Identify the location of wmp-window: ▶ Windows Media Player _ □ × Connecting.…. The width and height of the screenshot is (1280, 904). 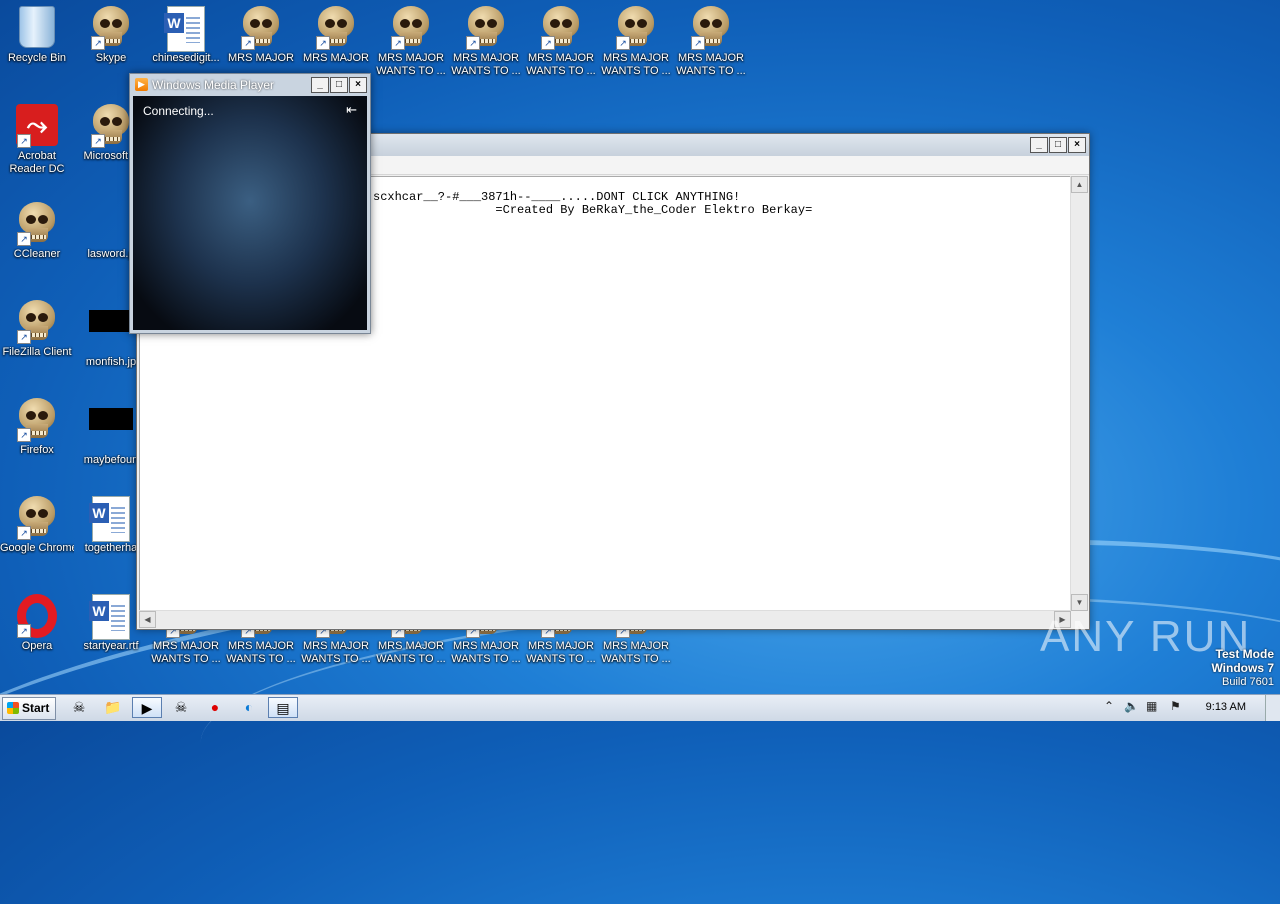
(250, 203).